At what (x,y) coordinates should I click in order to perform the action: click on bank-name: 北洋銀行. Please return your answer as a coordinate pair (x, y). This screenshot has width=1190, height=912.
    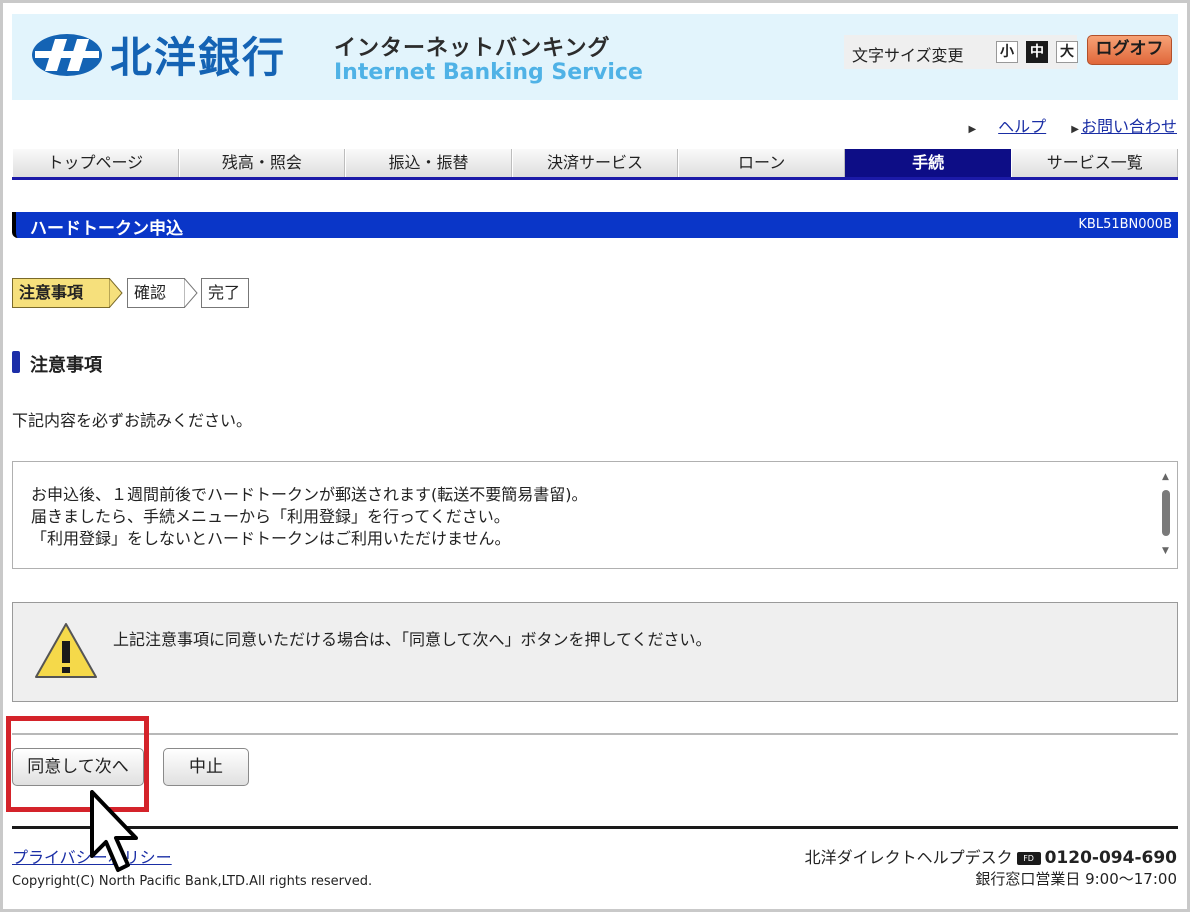
    Looking at the image, I should click on (198, 57).